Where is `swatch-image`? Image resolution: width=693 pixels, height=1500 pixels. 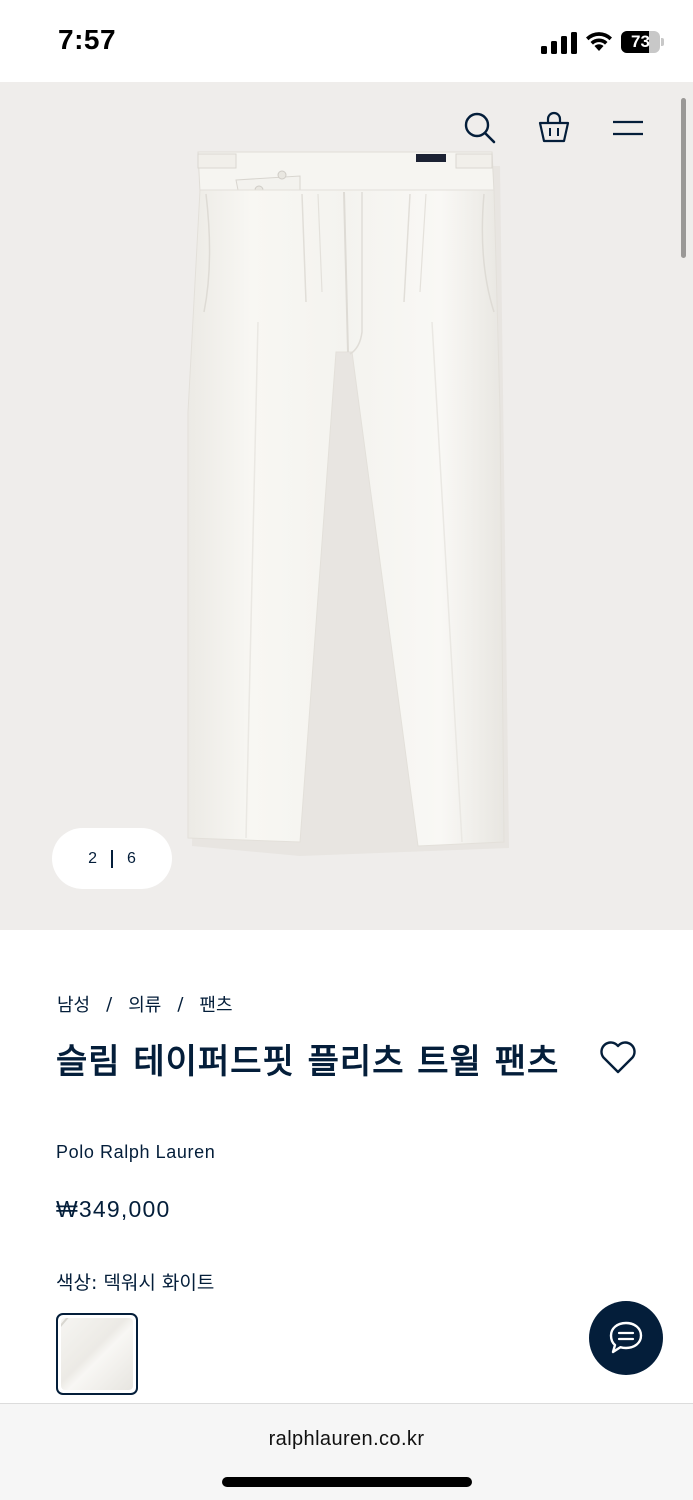 swatch-image is located at coordinates (97, 1354).